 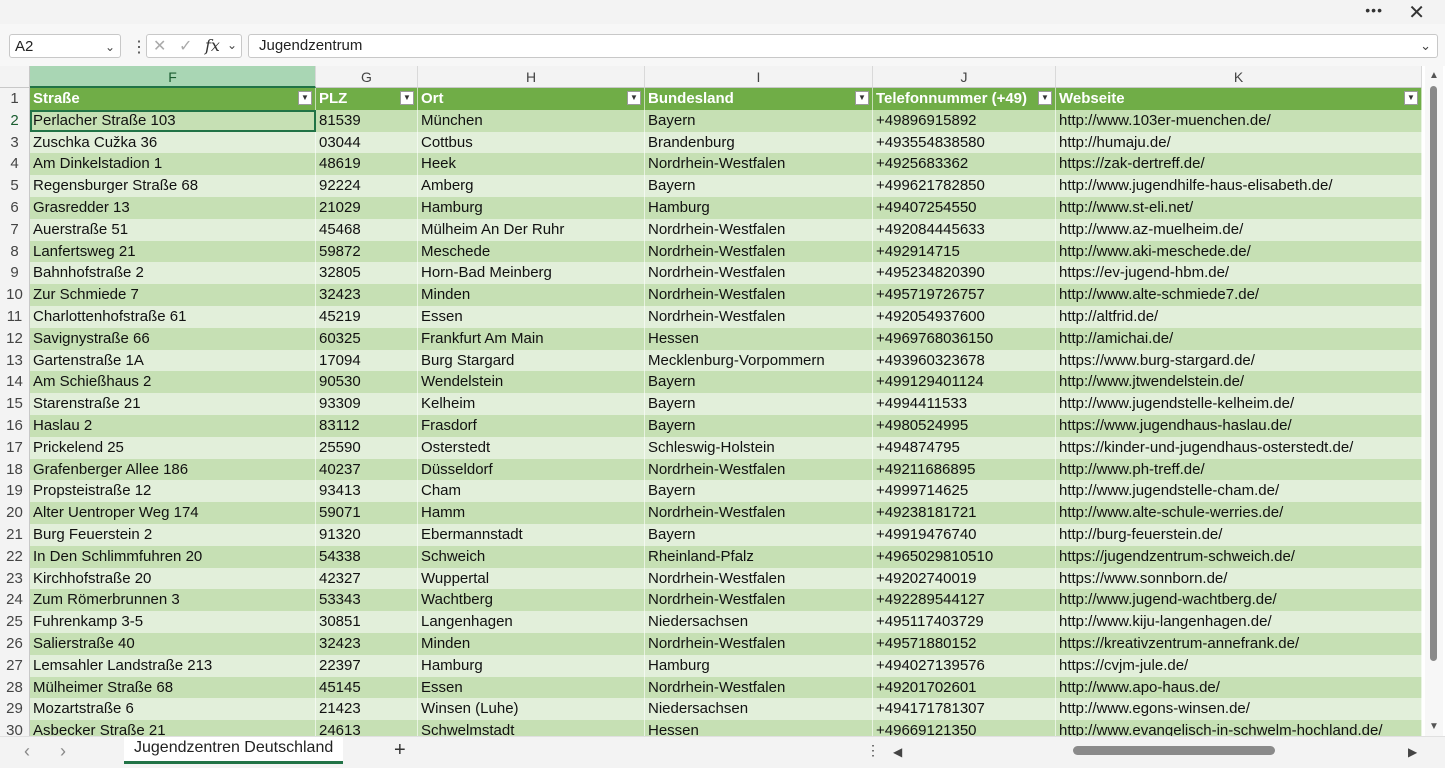 What do you see at coordinates (15, 229) in the screenshot?
I see `row-header: 7` at bounding box center [15, 229].